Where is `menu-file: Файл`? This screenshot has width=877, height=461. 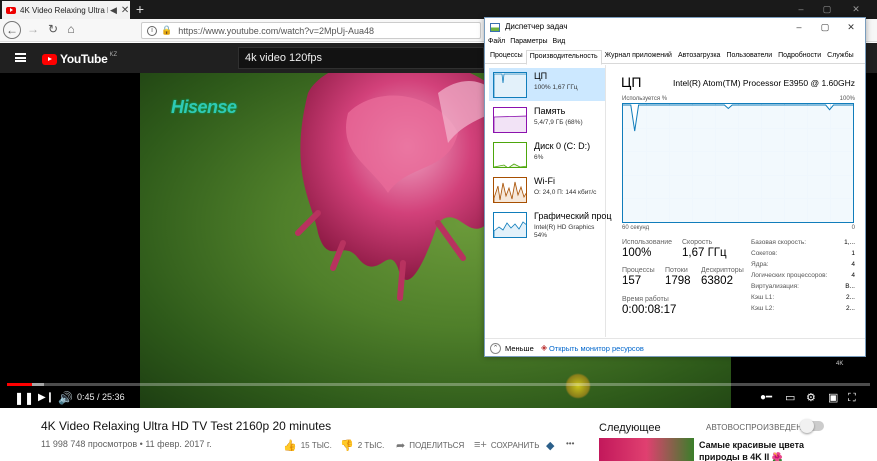
menu-file: Файл is located at coordinates (496, 43).